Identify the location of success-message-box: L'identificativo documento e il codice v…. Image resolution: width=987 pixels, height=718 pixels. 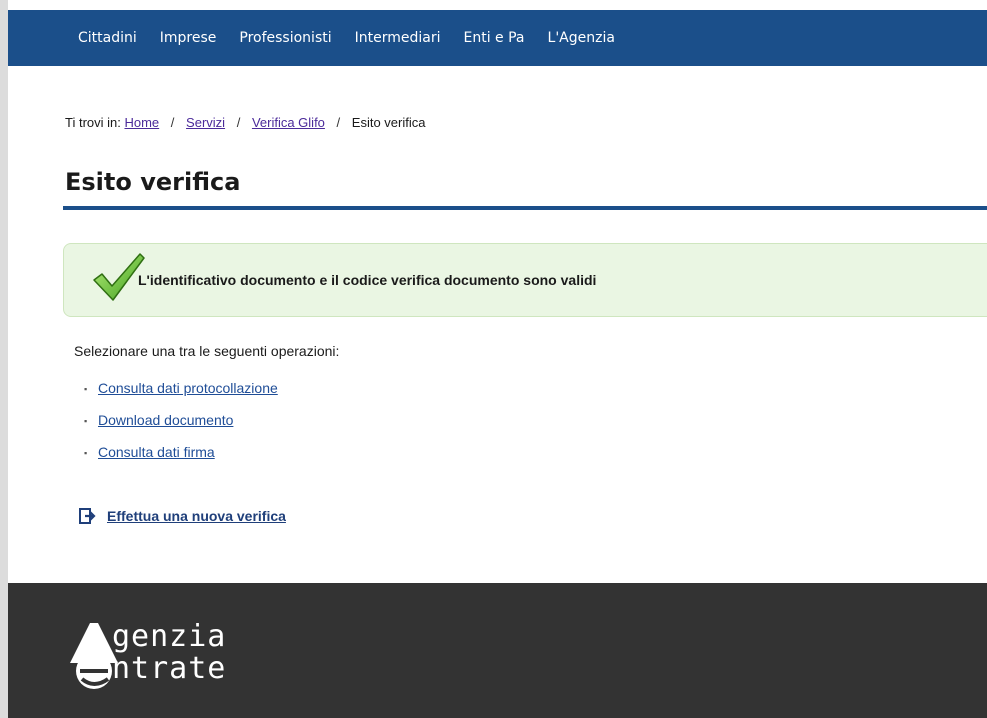
(525, 280).